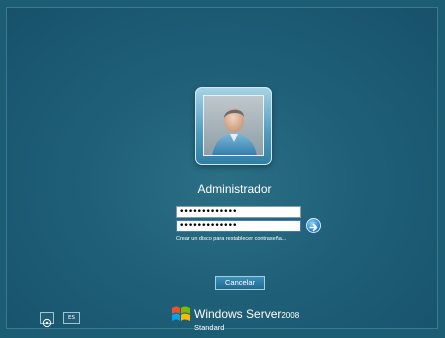 The width and height of the screenshot is (445, 338). I want to click on user-tile, so click(233, 126).